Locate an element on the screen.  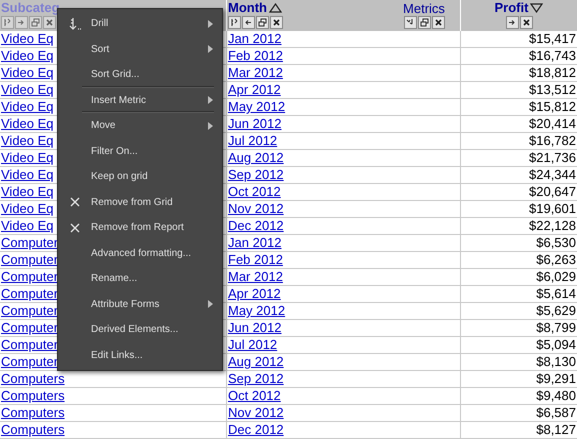
drill-icon is located at coordinates (75, 23).